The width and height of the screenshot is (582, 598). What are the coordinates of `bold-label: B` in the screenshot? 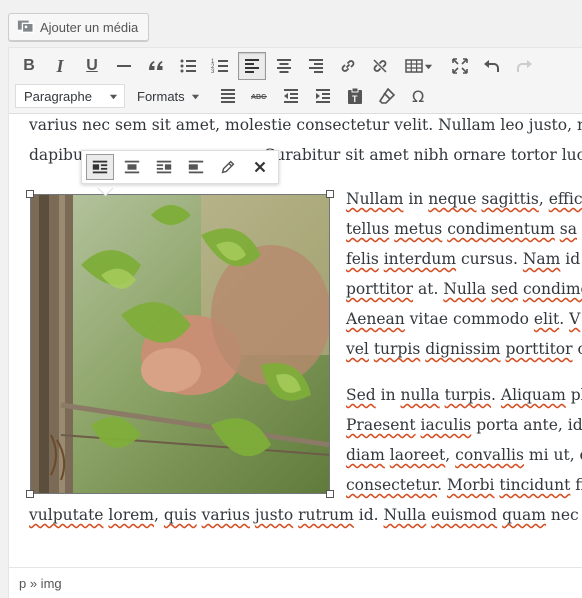 It's located at (29, 65).